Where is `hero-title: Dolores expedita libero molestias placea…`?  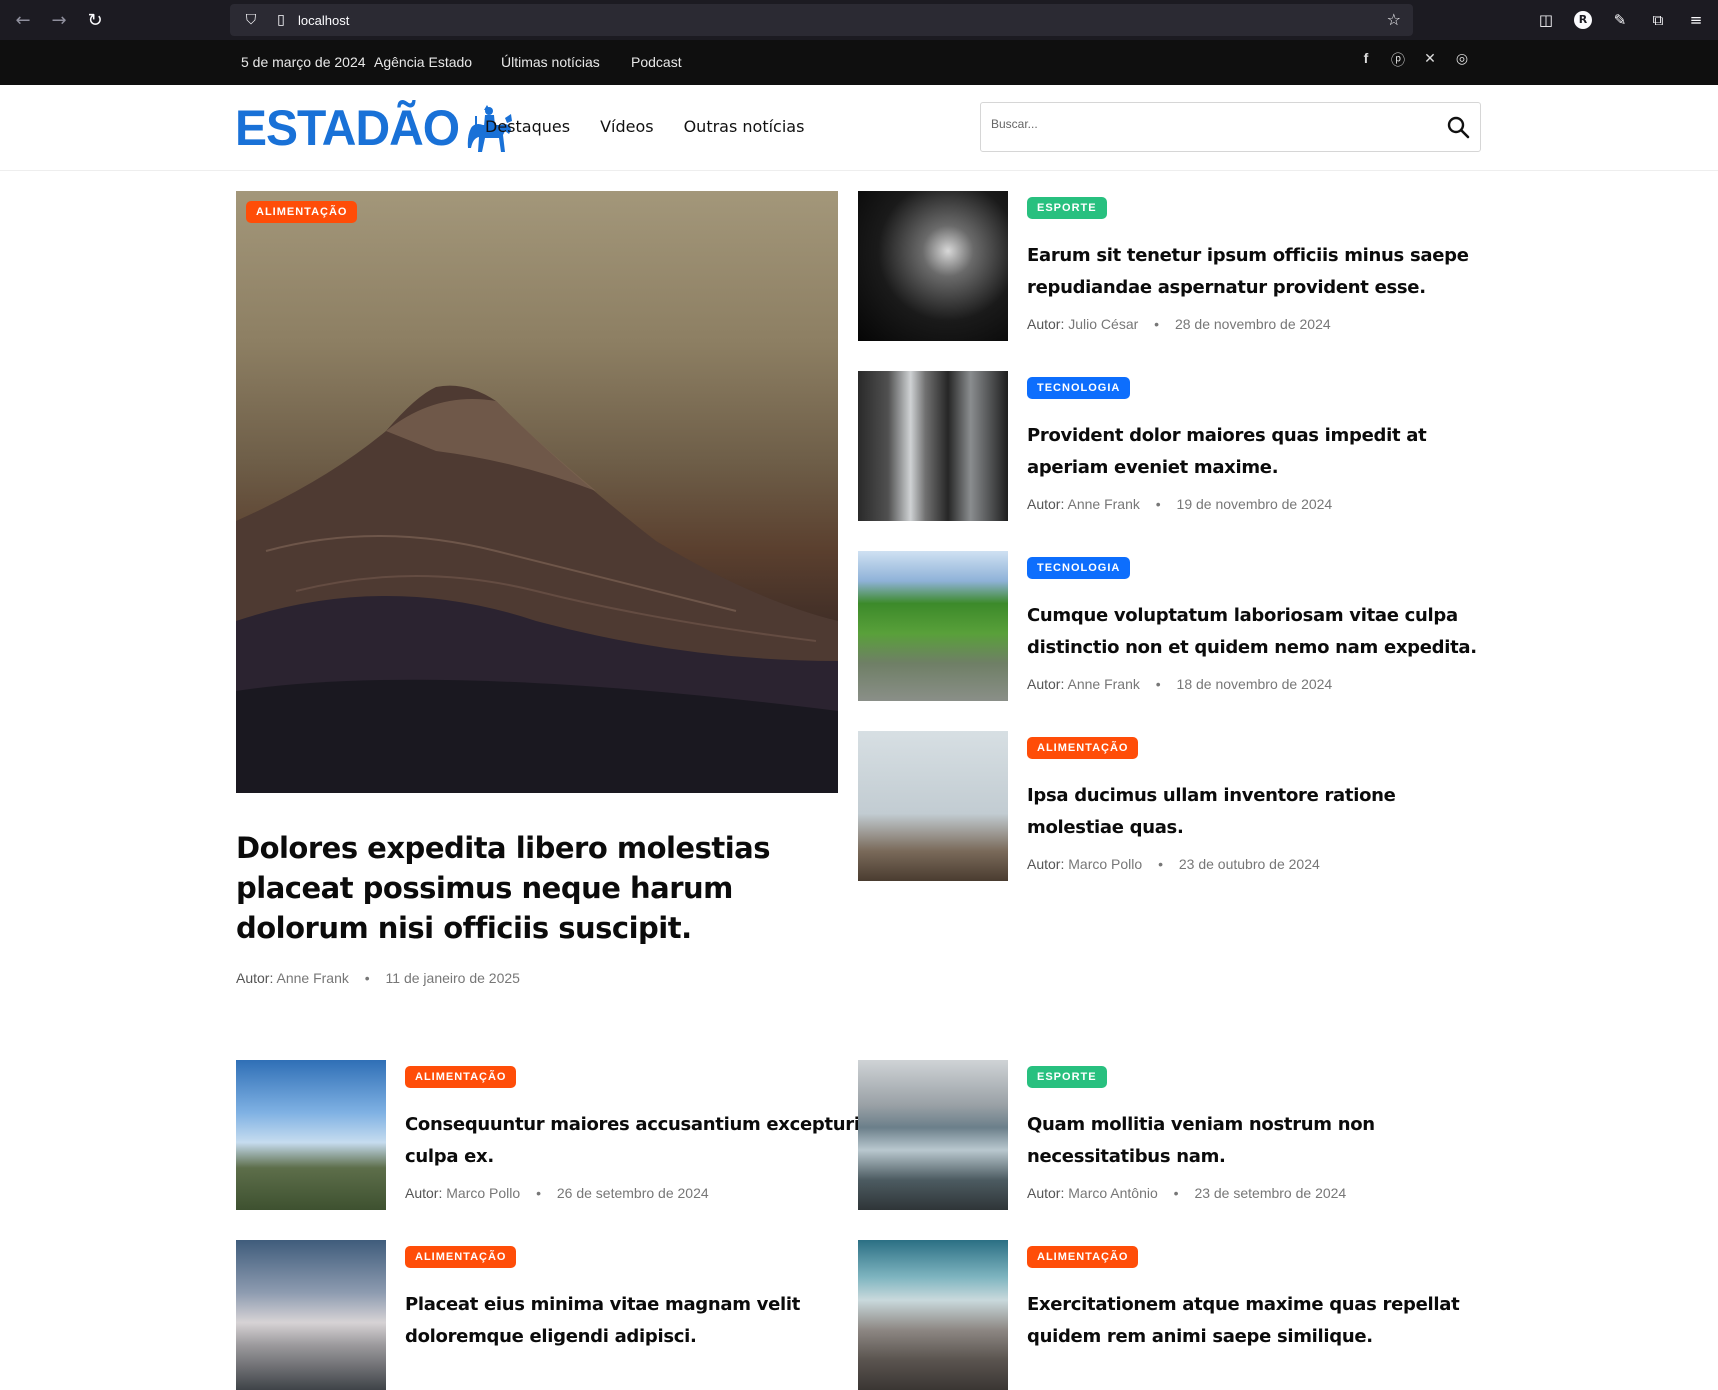 hero-title: Dolores expedita libero molestias placea… is located at coordinates (541, 888).